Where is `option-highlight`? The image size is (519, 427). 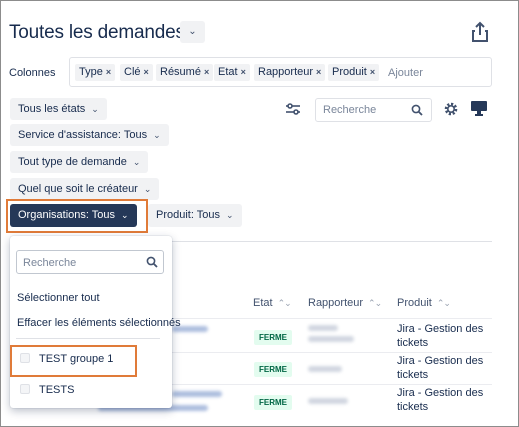
option-highlight is located at coordinates (73, 361).